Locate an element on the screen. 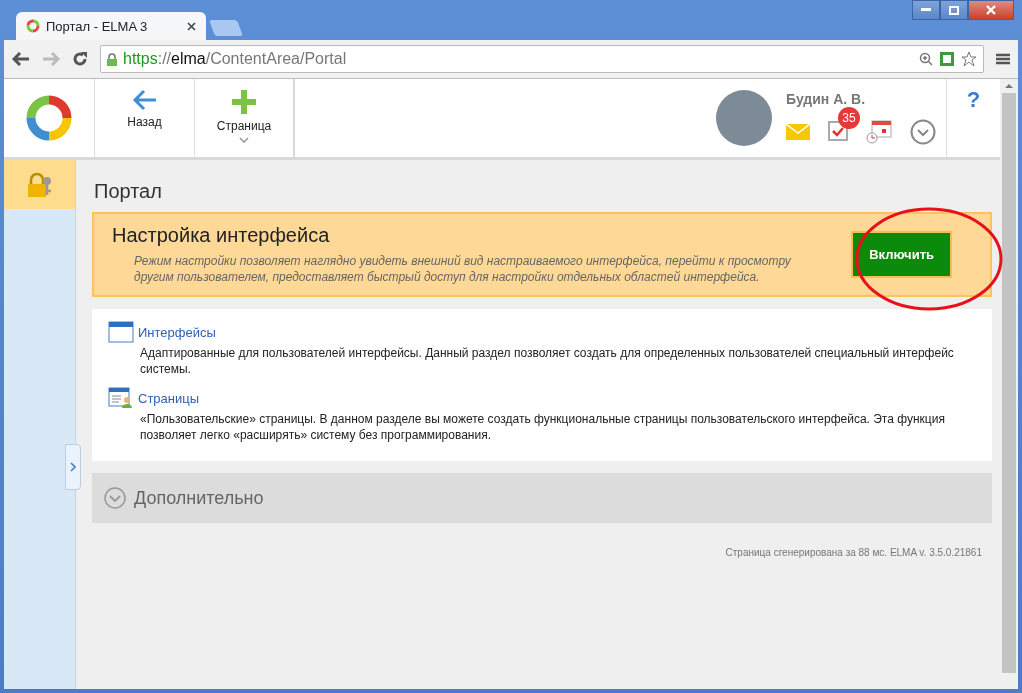 Image resolution: width=1022 pixels, height=693 pixels. footer-text: Страница сгенерирована за 88 мс. ELMA v. 3.5.0.21861 is located at coordinates (853, 552).